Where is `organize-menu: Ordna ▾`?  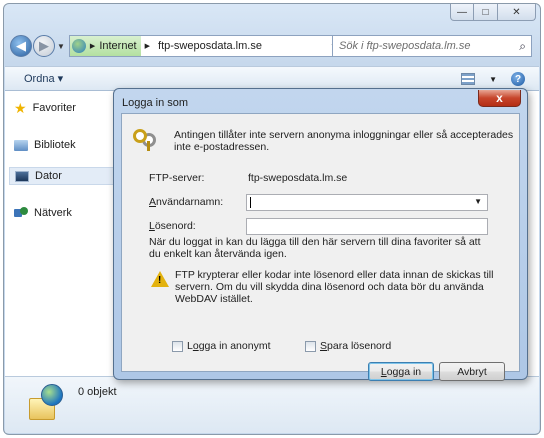 organize-menu: Ordna ▾ is located at coordinates (43, 78).